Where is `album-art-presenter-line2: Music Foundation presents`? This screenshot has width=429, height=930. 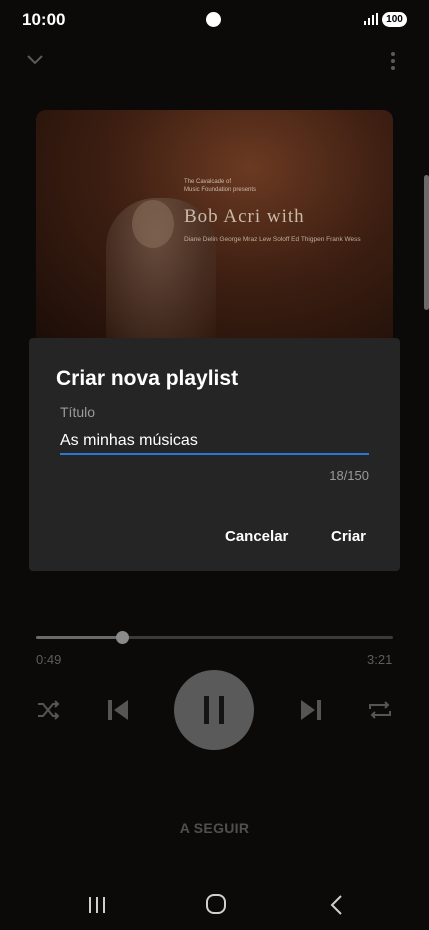
album-art-presenter-line2: Music Foundation presents is located at coordinates (220, 190).